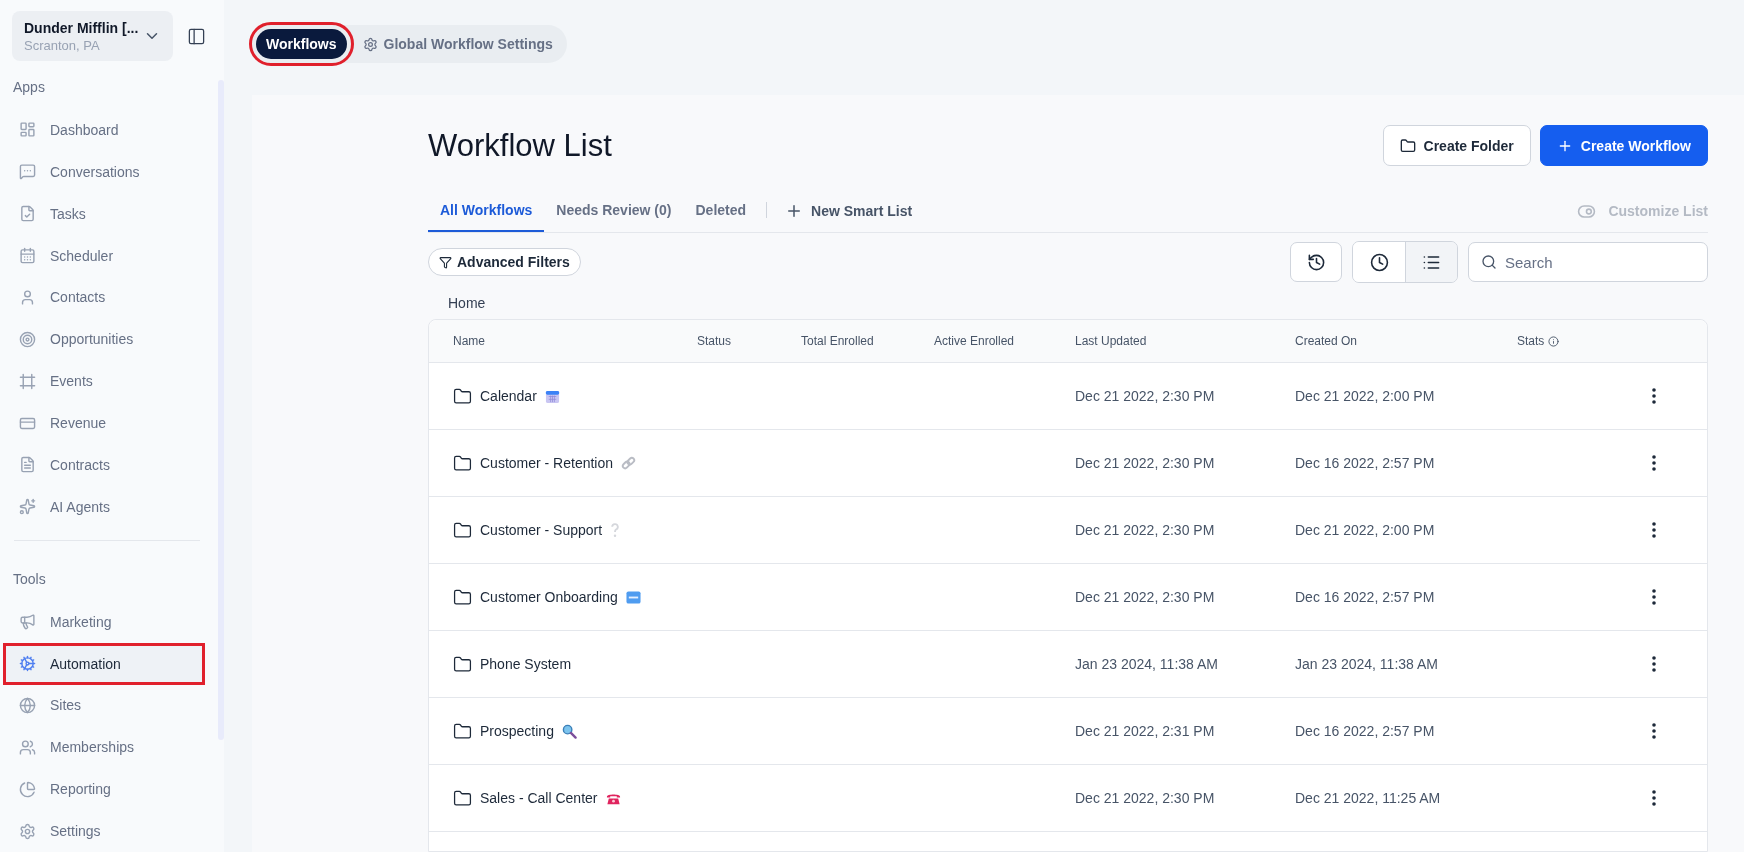 This screenshot has height=852, width=1744. Describe the element at coordinates (27, 747) in the screenshot. I see `people-icon` at that location.